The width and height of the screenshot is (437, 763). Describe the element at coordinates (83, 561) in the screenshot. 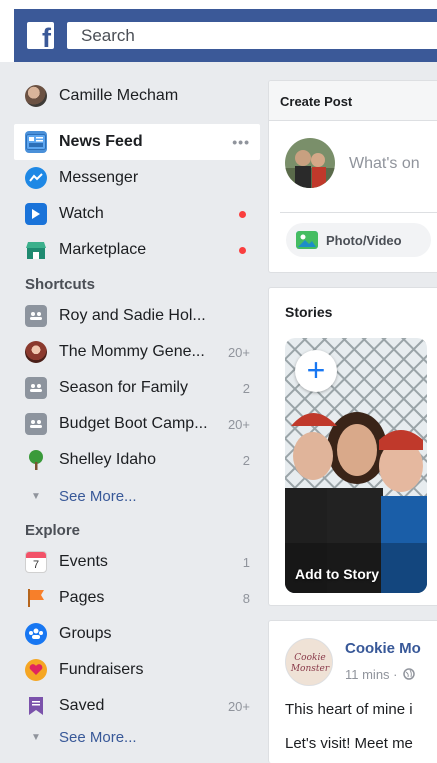

I see `sidebar-item-label: Events` at that location.